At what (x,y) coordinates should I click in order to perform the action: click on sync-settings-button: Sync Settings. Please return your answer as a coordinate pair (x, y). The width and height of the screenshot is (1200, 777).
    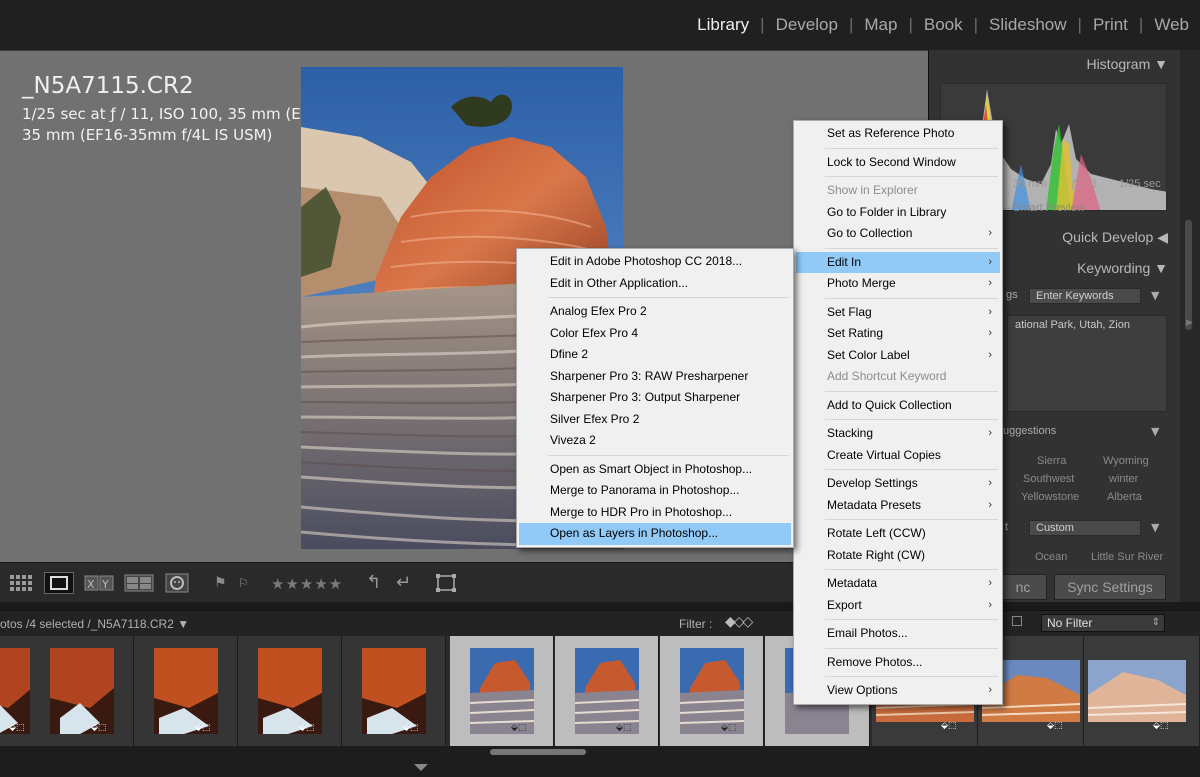
    Looking at the image, I should click on (1110, 587).